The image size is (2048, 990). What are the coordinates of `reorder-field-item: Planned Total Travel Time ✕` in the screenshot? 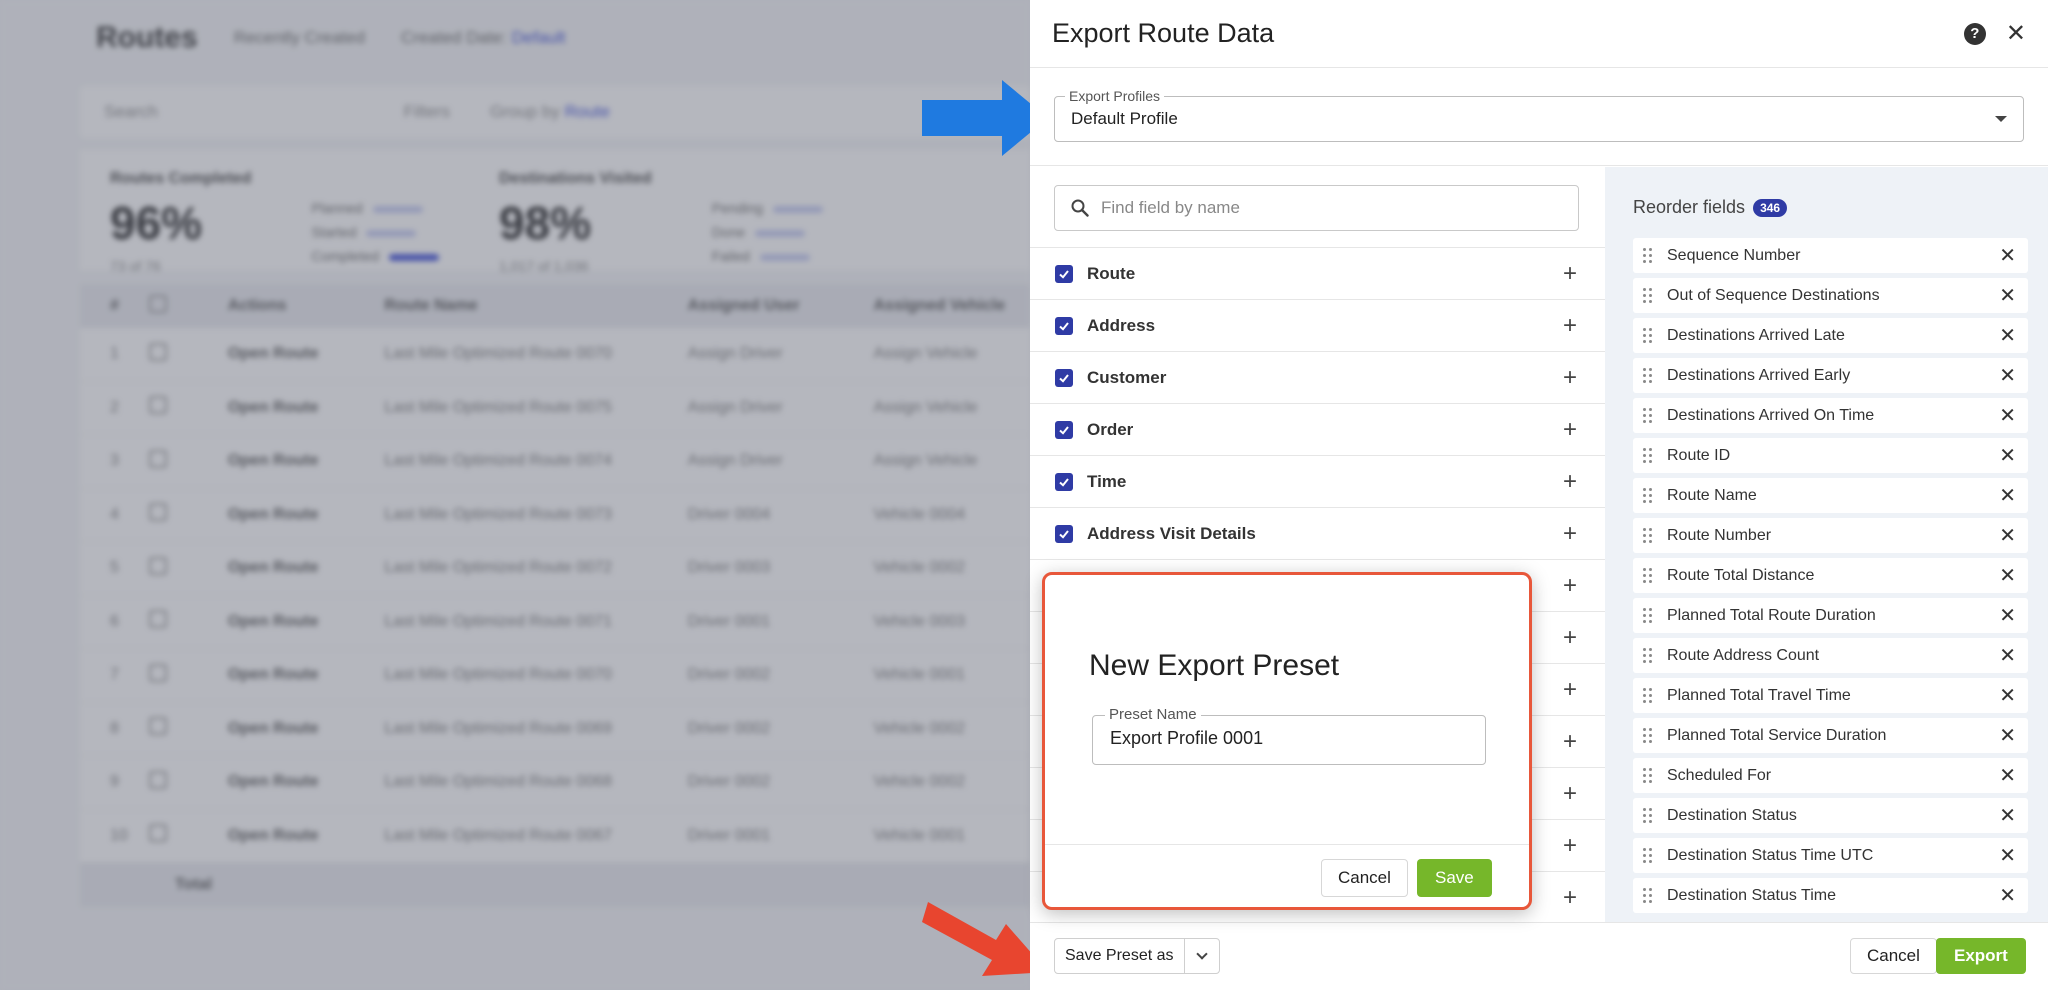 It's located at (1830, 695).